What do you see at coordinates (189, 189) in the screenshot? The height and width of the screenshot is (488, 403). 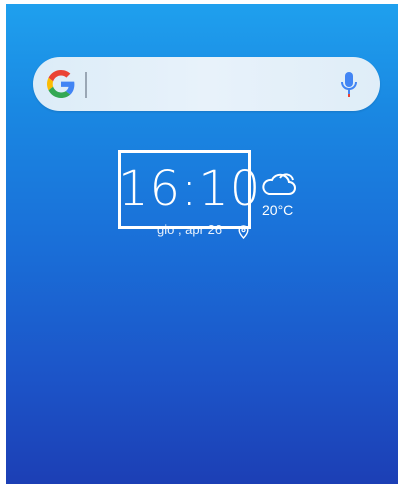 I see `clock-time: 16:10` at bounding box center [189, 189].